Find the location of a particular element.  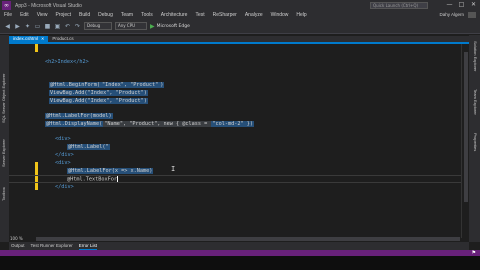

minimize-button: — is located at coordinates (449, 4).